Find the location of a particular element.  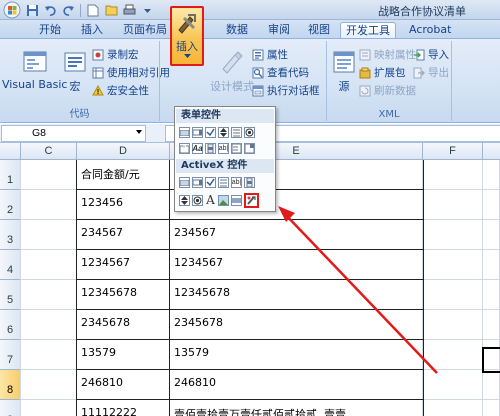

print-icon is located at coordinates (129, 10).